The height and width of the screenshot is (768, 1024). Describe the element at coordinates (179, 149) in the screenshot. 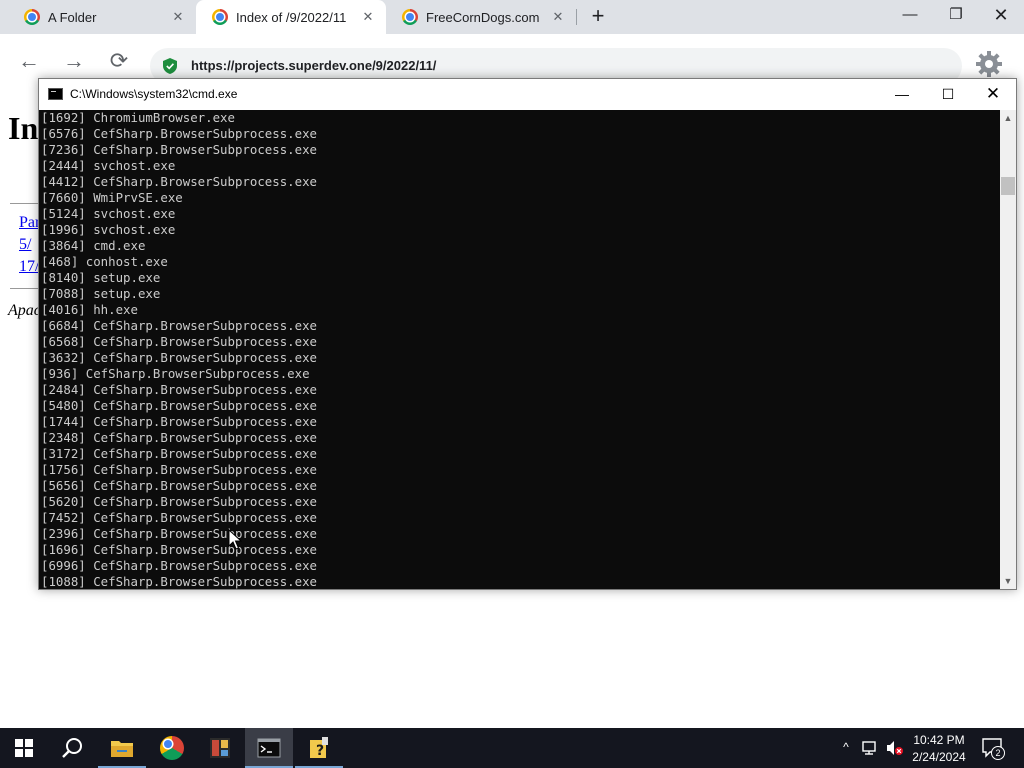

I see `console-line: [7236] CefSharp.BrowserSubprocess.exe` at that location.